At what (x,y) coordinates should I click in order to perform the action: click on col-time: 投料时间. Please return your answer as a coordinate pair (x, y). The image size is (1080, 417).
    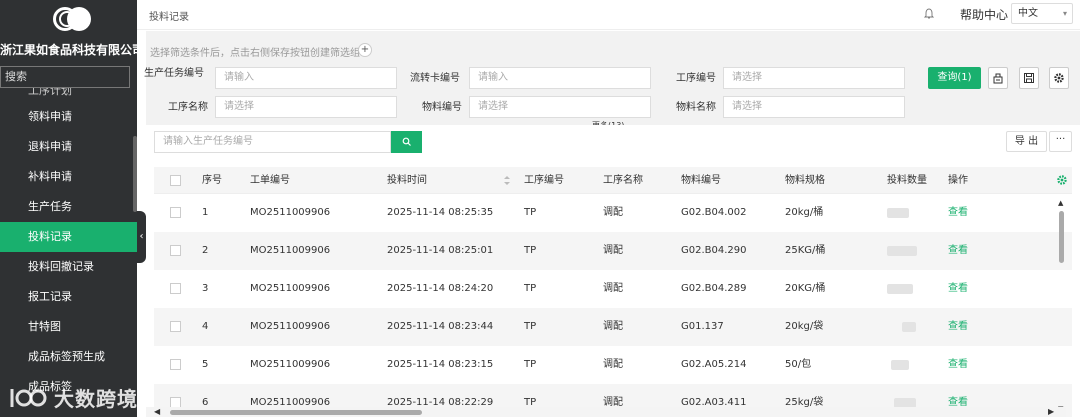
    Looking at the image, I should click on (407, 180).